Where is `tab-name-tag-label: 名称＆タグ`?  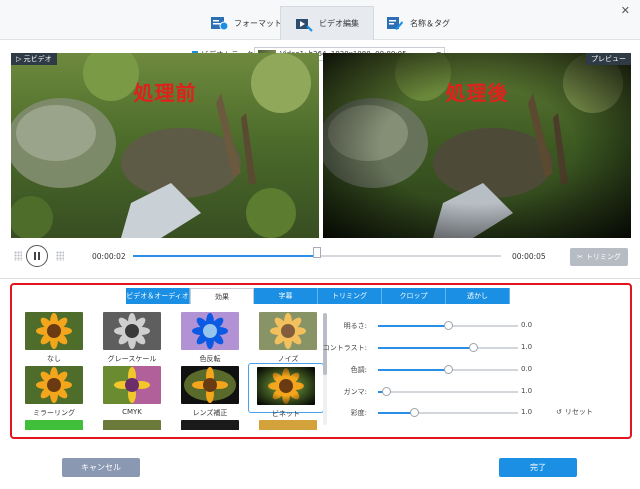
tab-name-tag-label: 名称＆タグ is located at coordinates (430, 23).